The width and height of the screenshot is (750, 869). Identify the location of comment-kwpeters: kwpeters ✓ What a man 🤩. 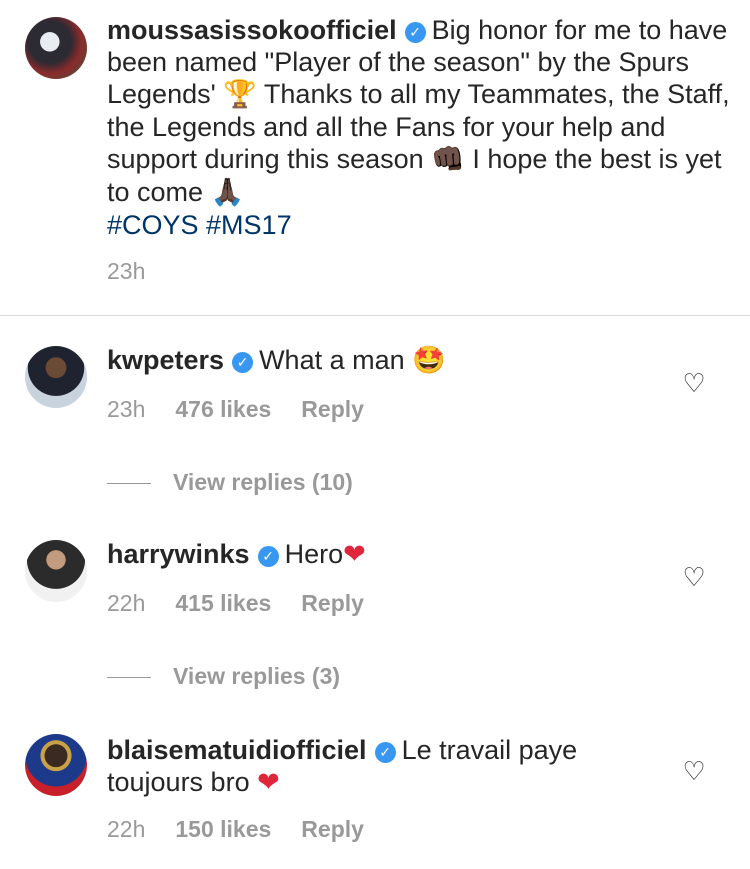
(387, 360).